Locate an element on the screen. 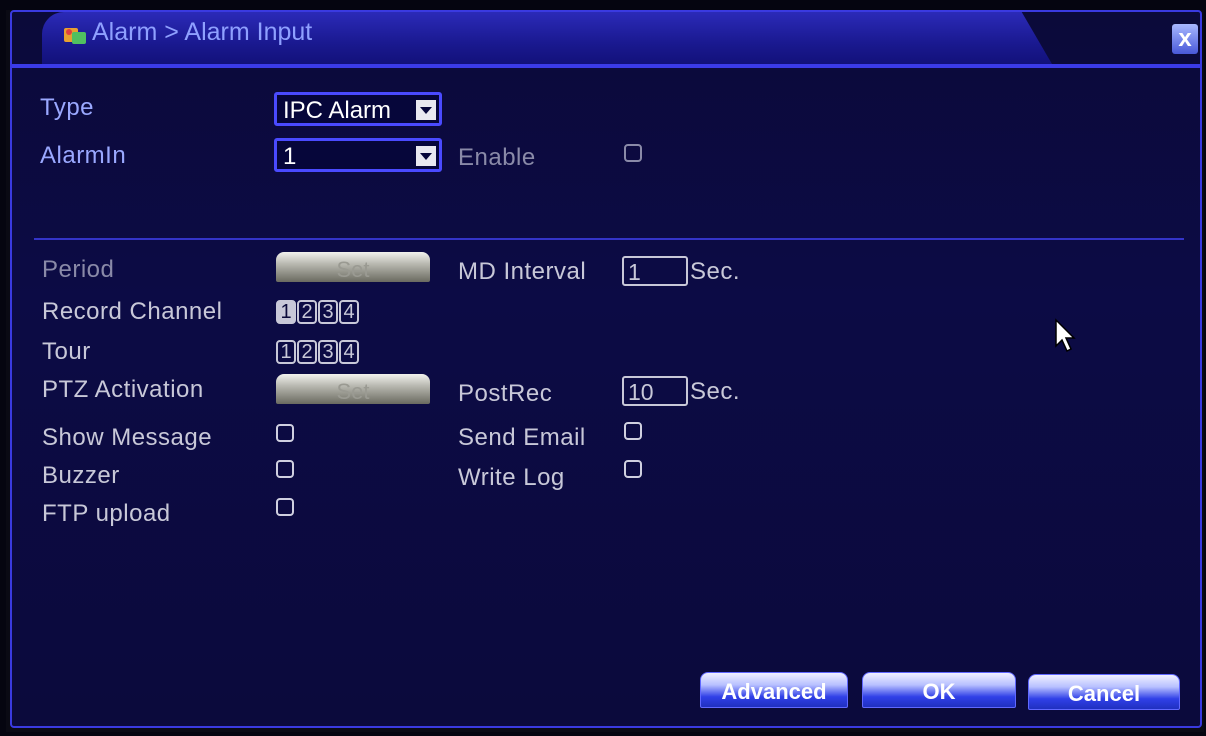 This screenshot has width=1206, height=736. breadcrumb: Alarm > Alarm Input is located at coordinates (202, 32).